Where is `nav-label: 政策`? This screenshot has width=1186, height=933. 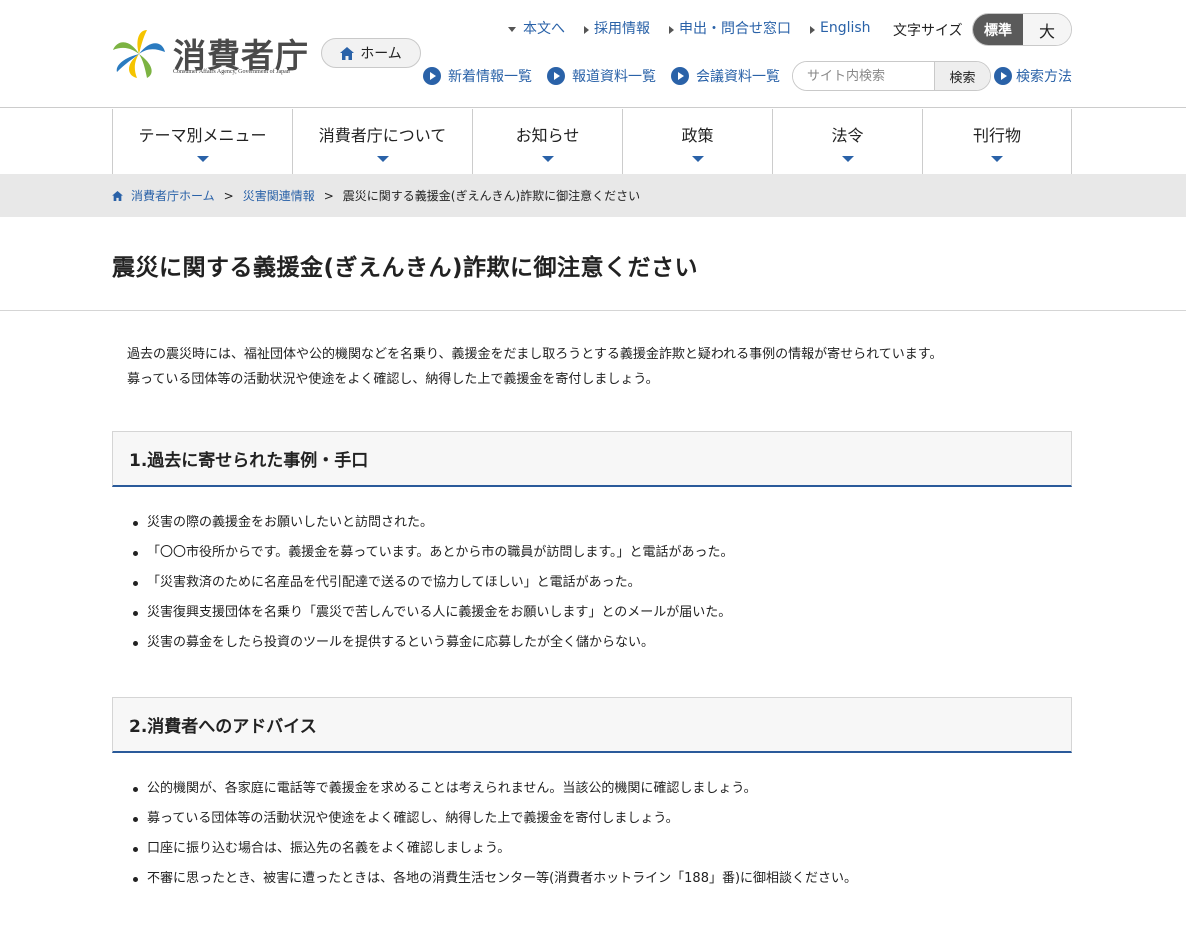
nav-label: 政策 is located at coordinates (697, 135).